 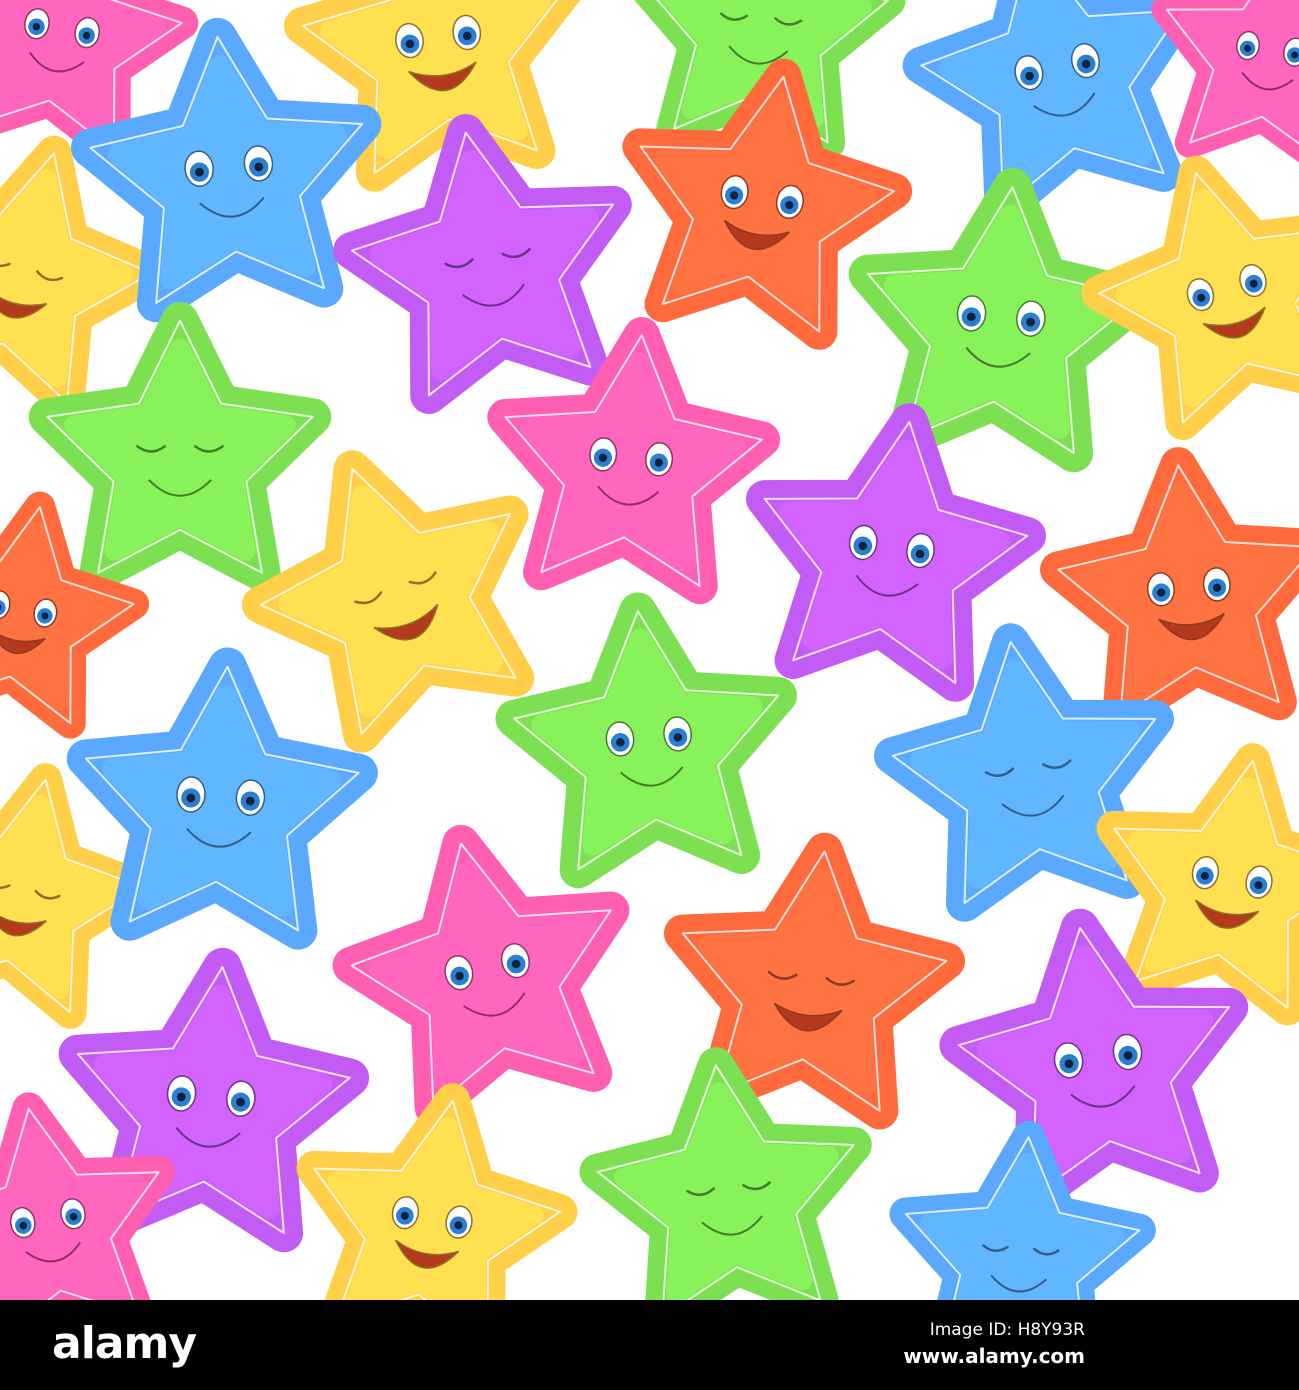 I want to click on blue-star-face, so click(x=222, y=798).